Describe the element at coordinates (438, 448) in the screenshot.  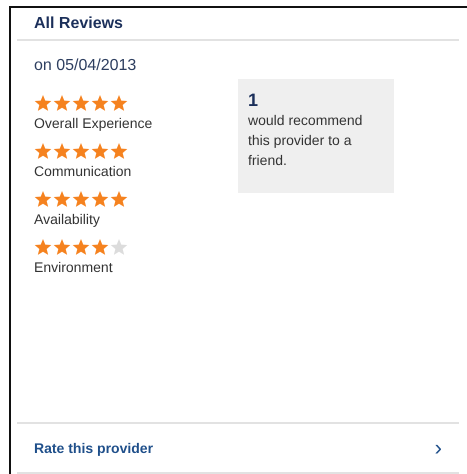
I see `chevron-icon: ›` at that location.